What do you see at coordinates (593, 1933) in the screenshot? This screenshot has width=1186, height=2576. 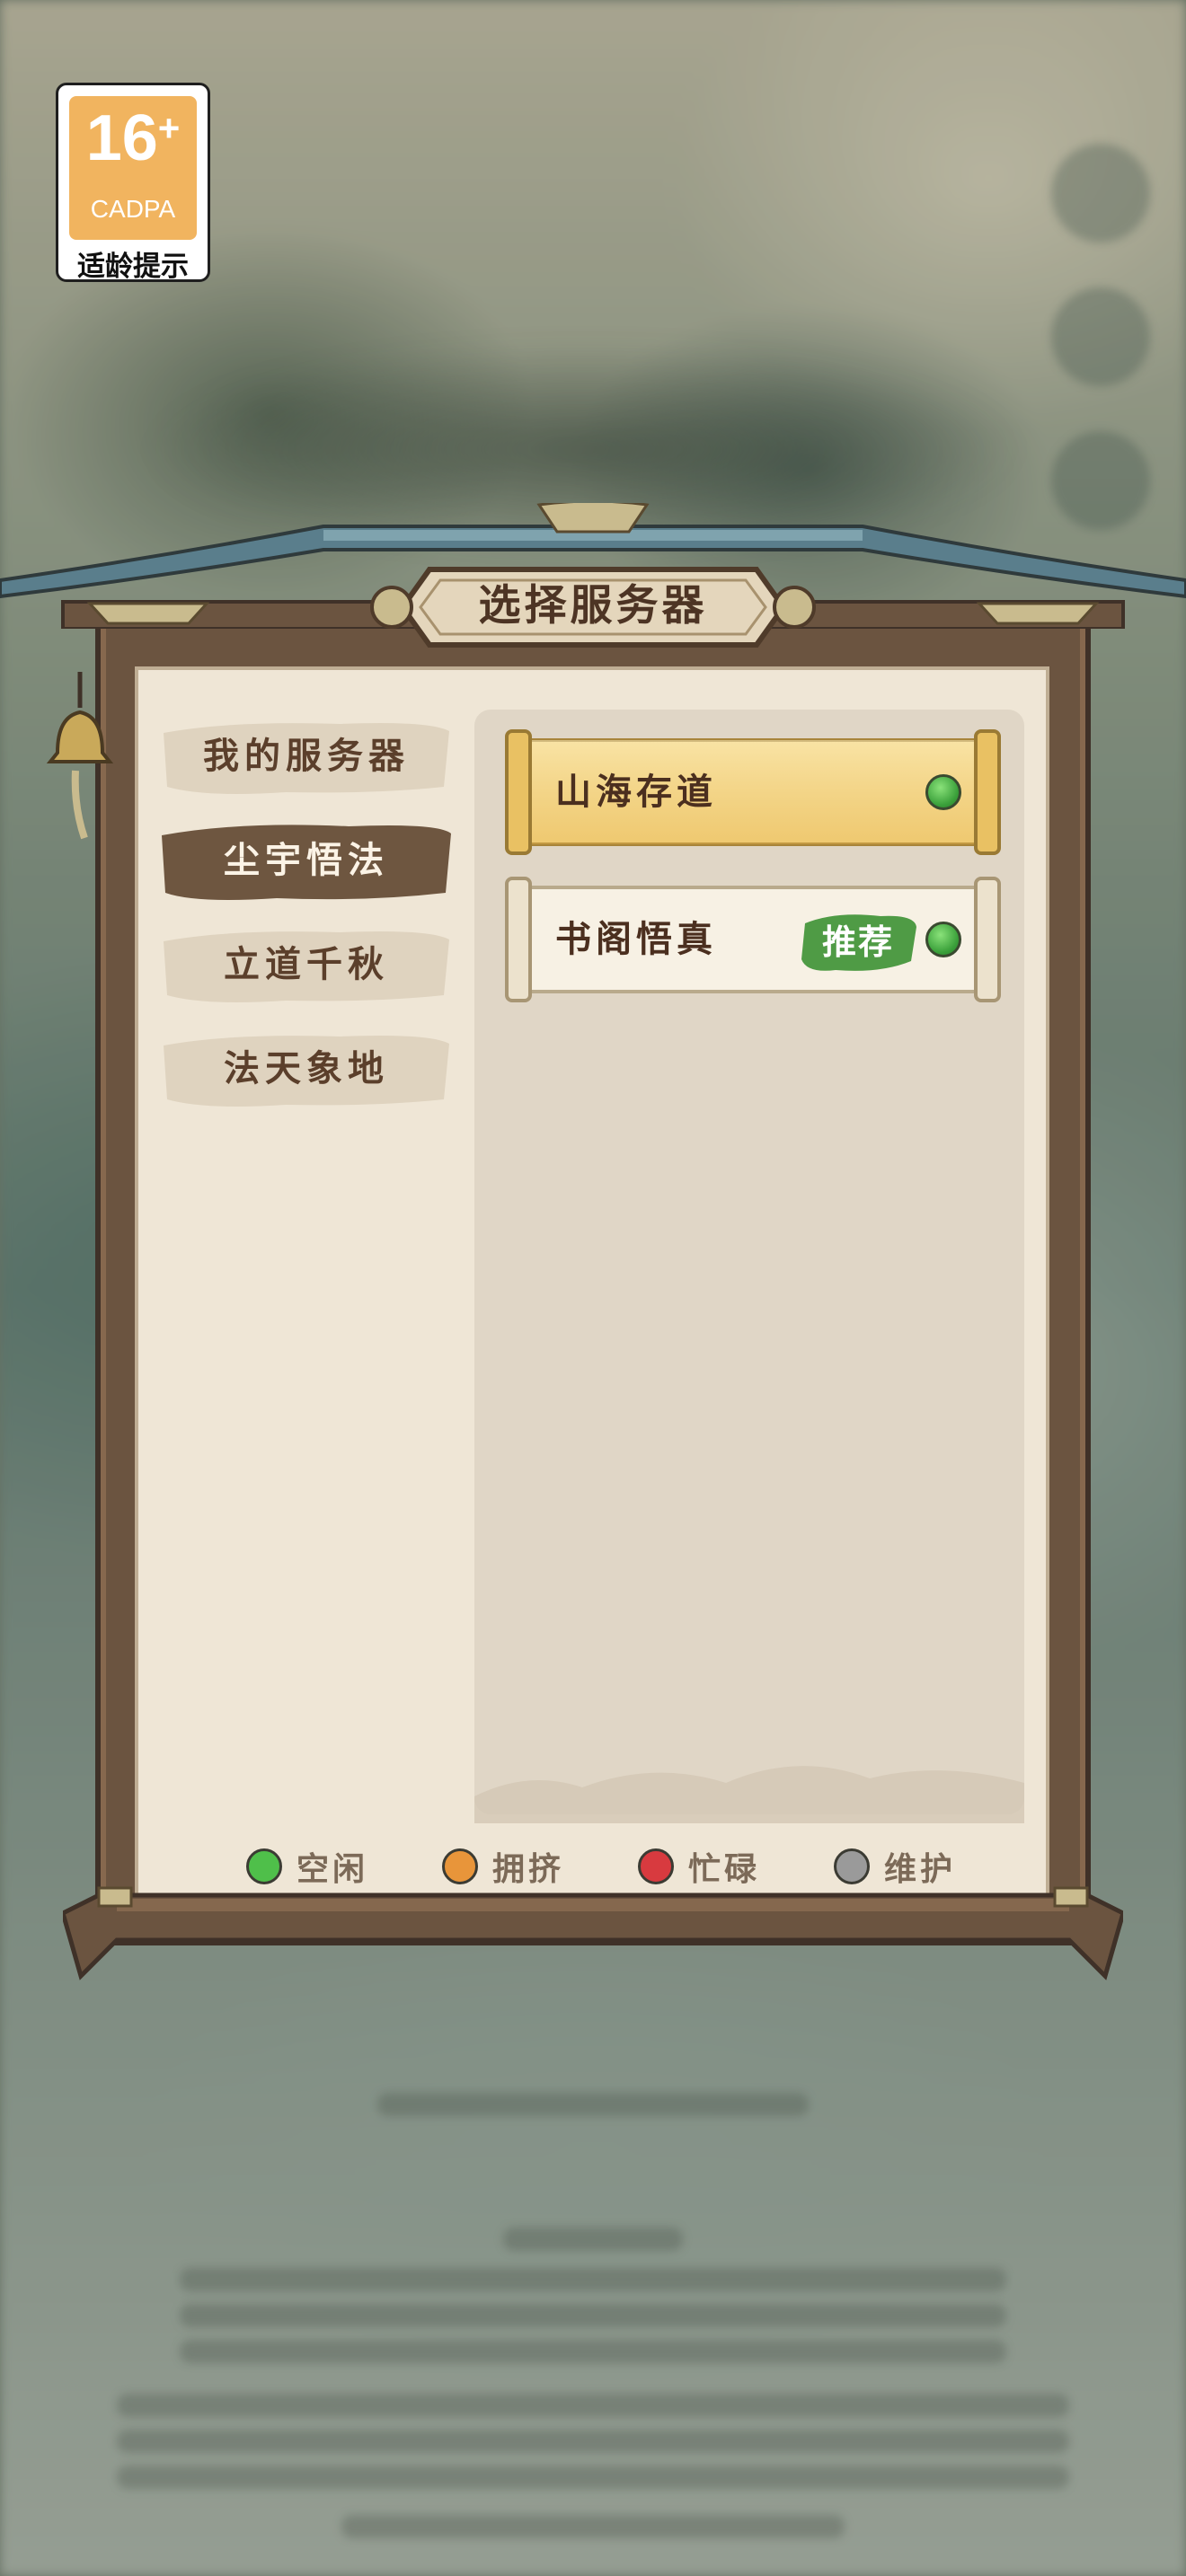 I see `dialog-bottom-beam` at bounding box center [593, 1933].